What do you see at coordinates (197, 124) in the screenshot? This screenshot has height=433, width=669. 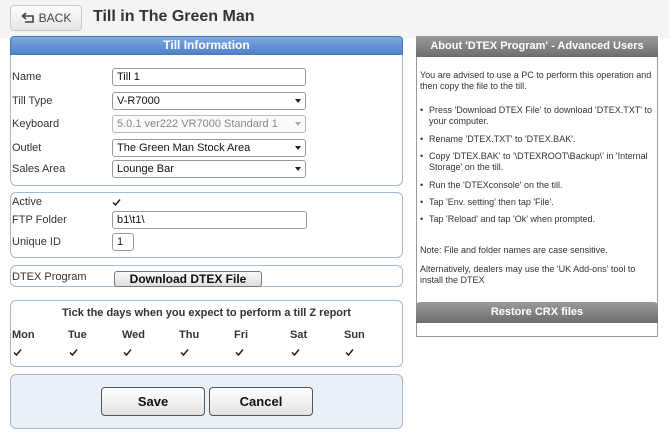 I see `keyboard-value: 5.0.1 ver222 VR7000 Standard 1` at bounding box center [197, 124].